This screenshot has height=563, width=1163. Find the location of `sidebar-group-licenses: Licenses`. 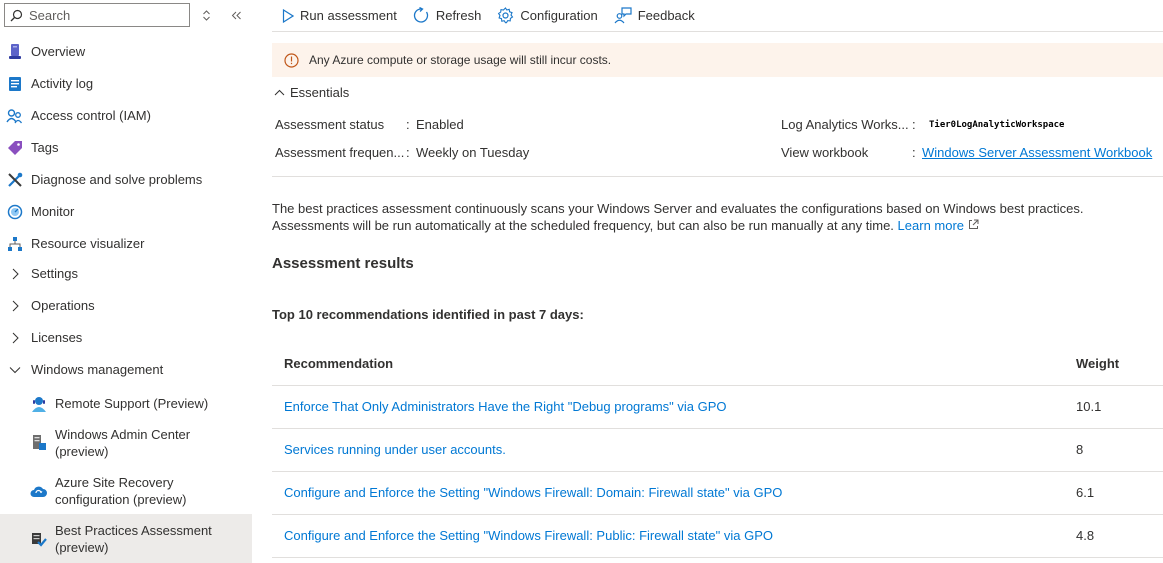

sidebar-group-licenses: Licenses is located at coordinates (126, 337).